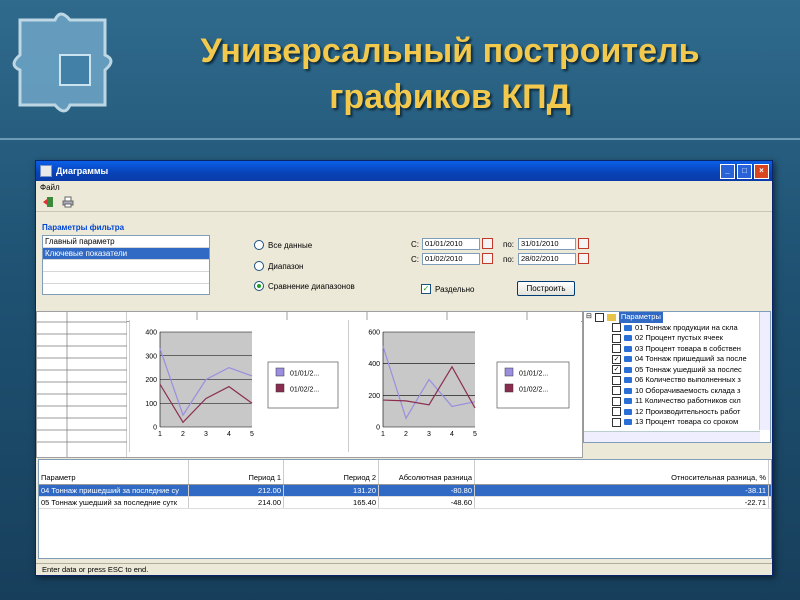 Image resolution: width=800 pixels, height=600 pixels. Describe the element at coordinates (677, 401) in the screenshot. I see `tree-item: 11 Количество работников скл` at that location.